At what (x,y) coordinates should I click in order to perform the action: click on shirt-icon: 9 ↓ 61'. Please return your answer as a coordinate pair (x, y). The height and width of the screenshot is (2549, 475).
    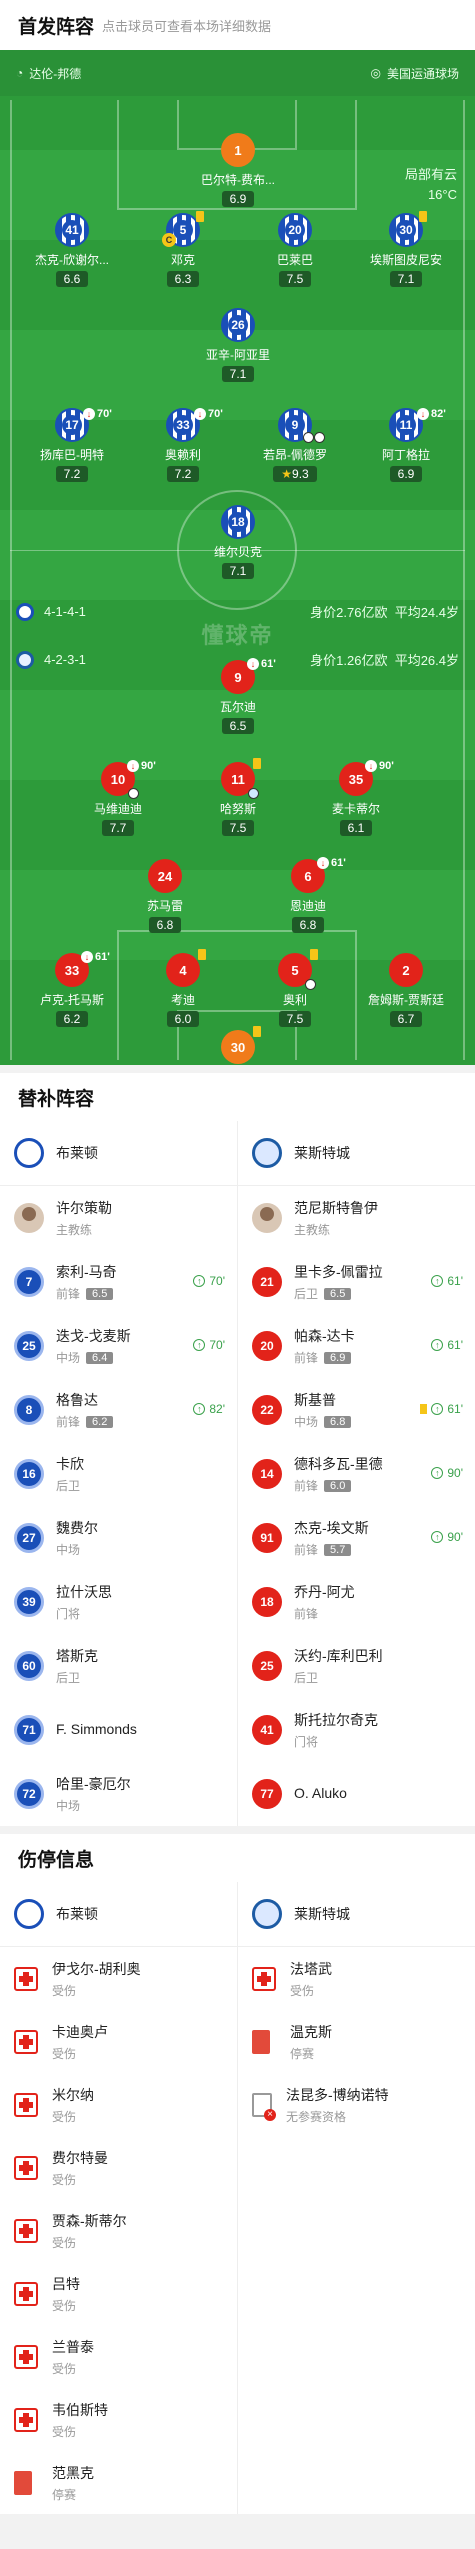
    Looking at the image, I should click on (248, 676).